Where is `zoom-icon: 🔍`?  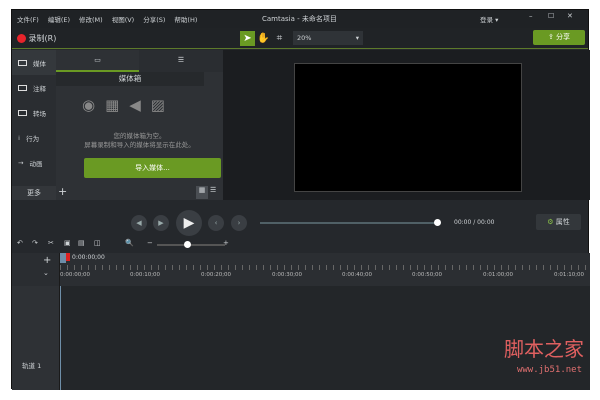 zoom-icon: 🔍 is located at coordinates (129, 243).